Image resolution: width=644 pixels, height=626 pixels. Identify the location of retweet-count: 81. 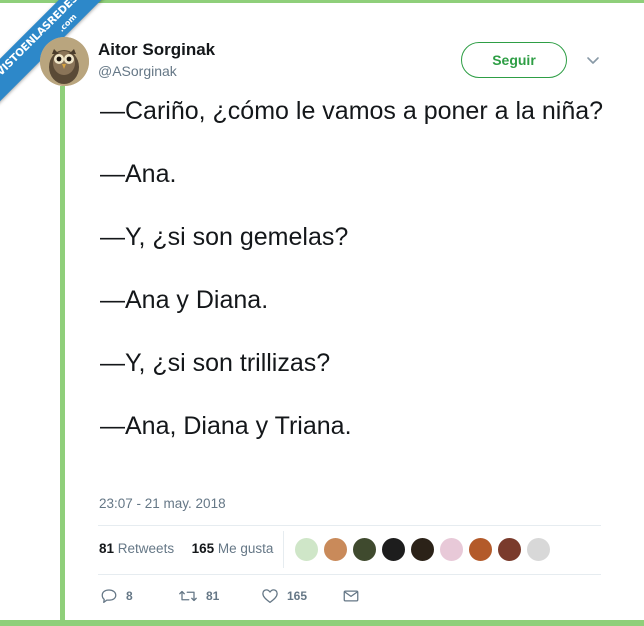
(213, 596).